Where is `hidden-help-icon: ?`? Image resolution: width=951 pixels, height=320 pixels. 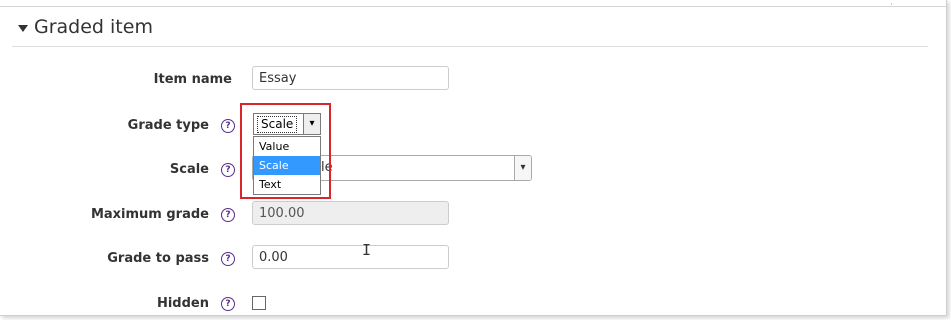 hidden-help-icon: ? is located at coordinates (228, 304).